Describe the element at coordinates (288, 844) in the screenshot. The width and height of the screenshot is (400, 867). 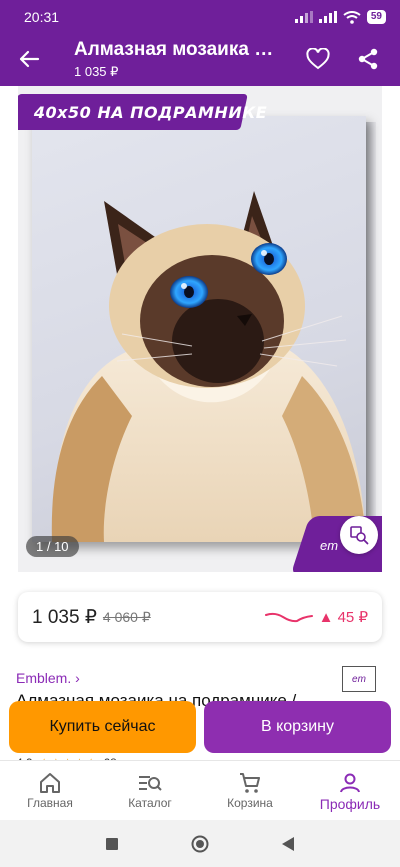
I see `back-triangle-icon` at that location.